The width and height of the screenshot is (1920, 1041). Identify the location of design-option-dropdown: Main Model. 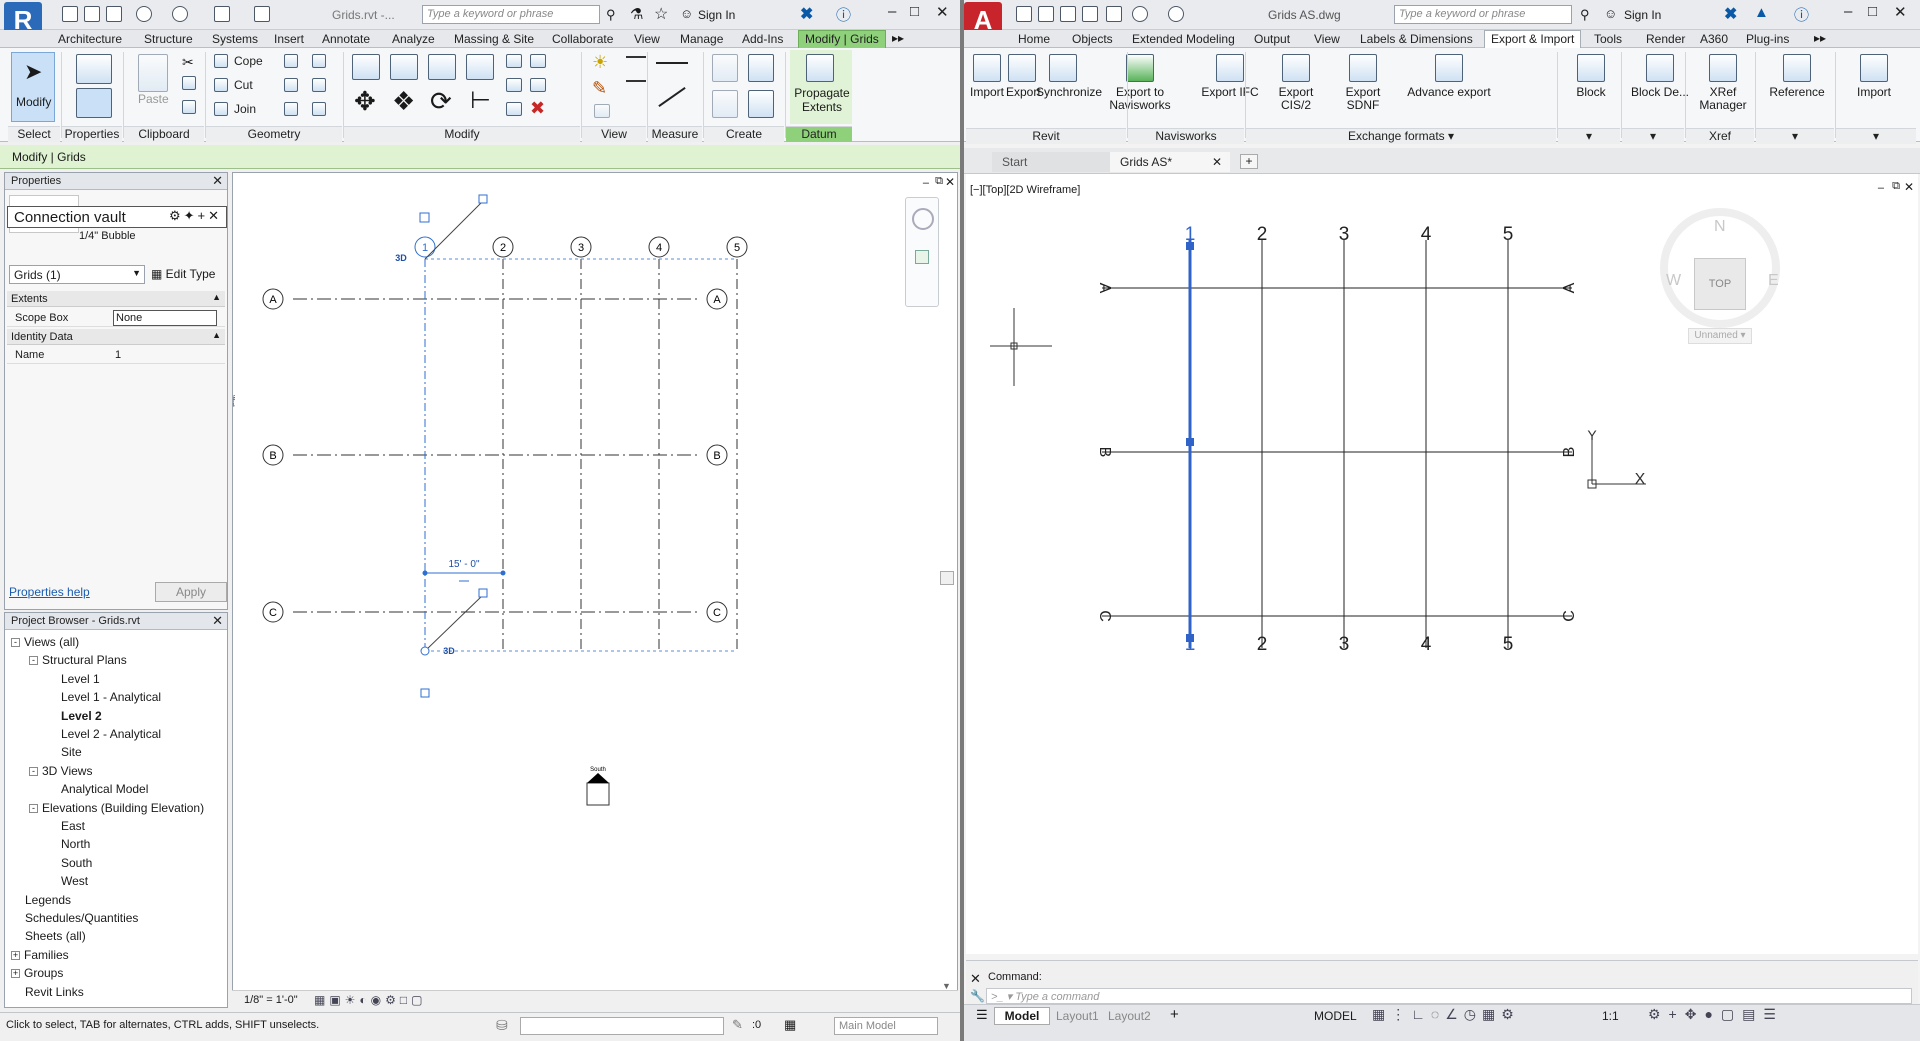
(886, 1026).